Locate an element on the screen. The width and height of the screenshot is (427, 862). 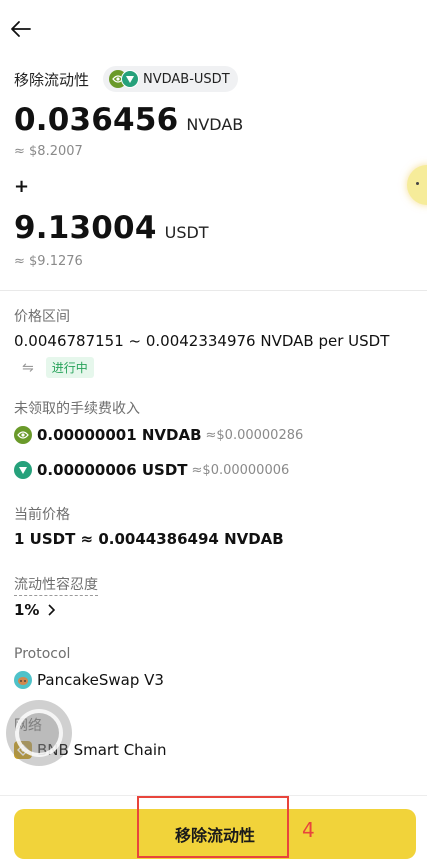
floating-mascot-icon is located at coordinates (417, 185).